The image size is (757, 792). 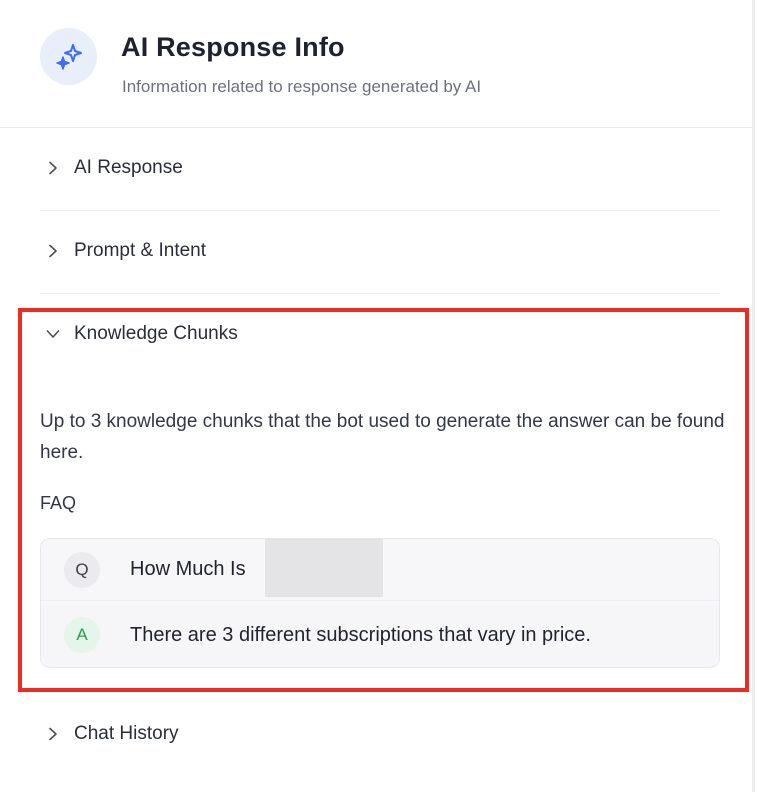 I want to click on answer-badge: A, so click(x=82, y=635).